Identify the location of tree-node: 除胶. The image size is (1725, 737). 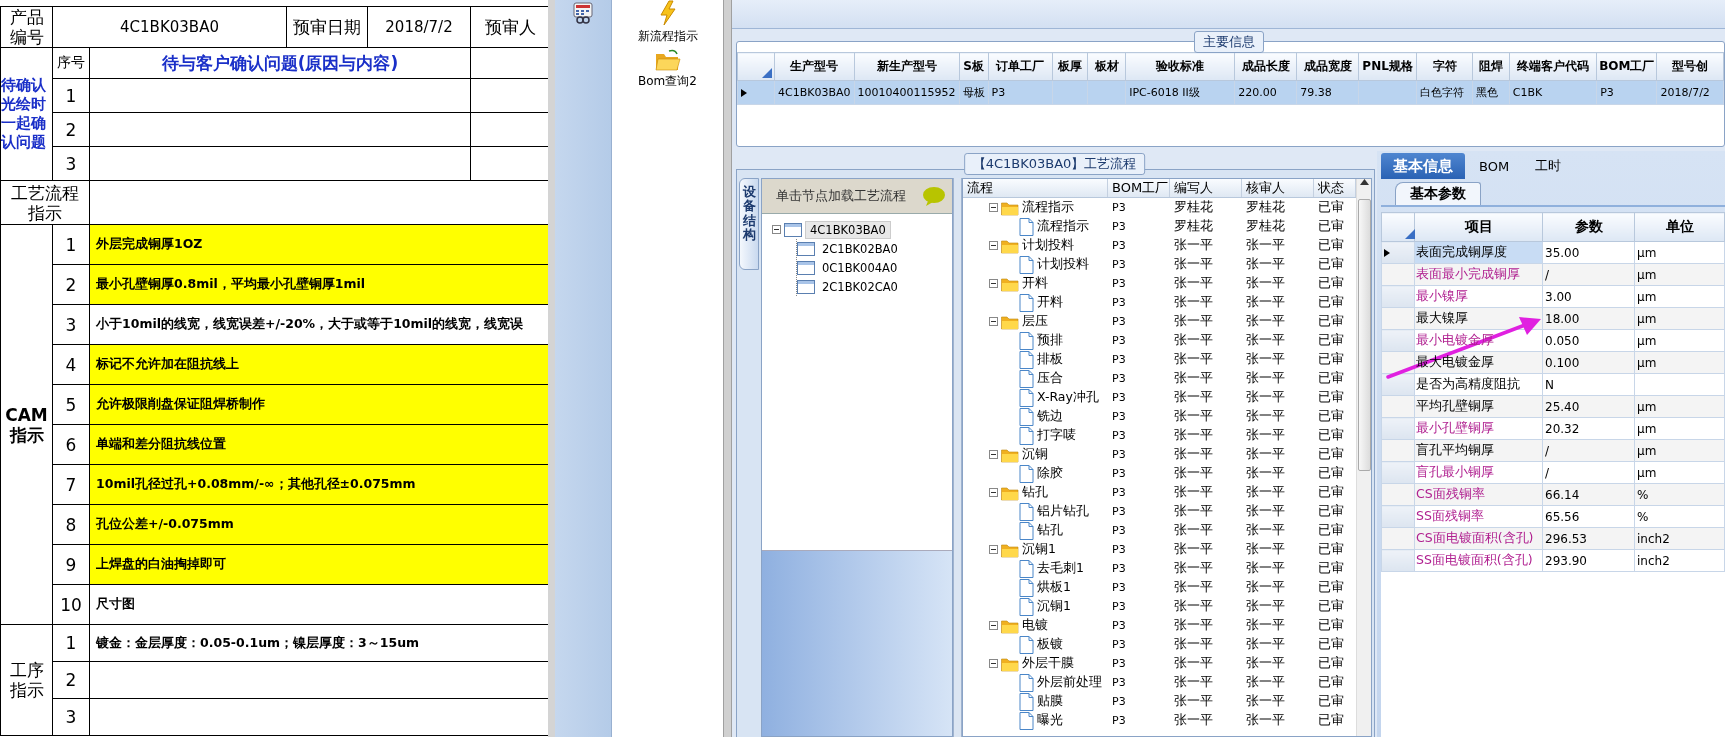
(1050, 473).